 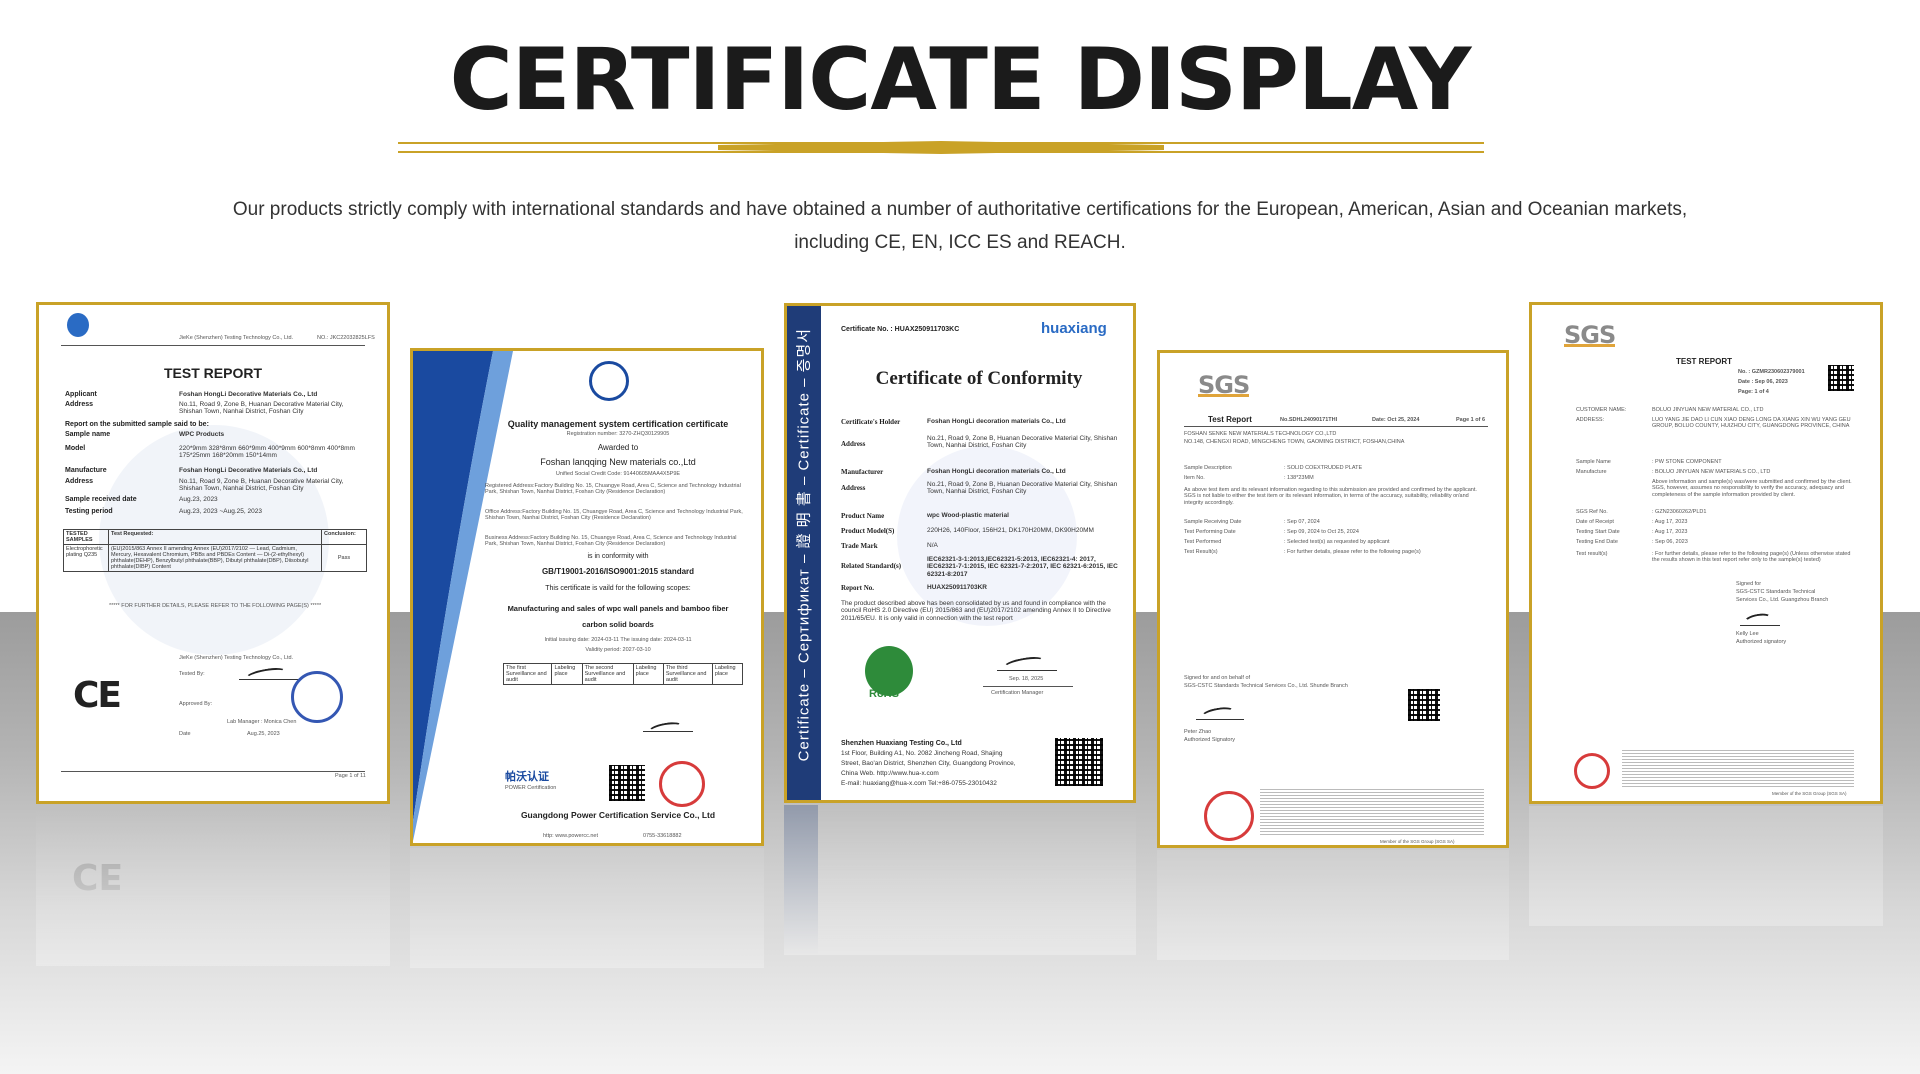 What do you see at coordinates (871, 422) in the screenshot?
I see `holder-label: Certificate's Holder` at bounding box center [871, 422].